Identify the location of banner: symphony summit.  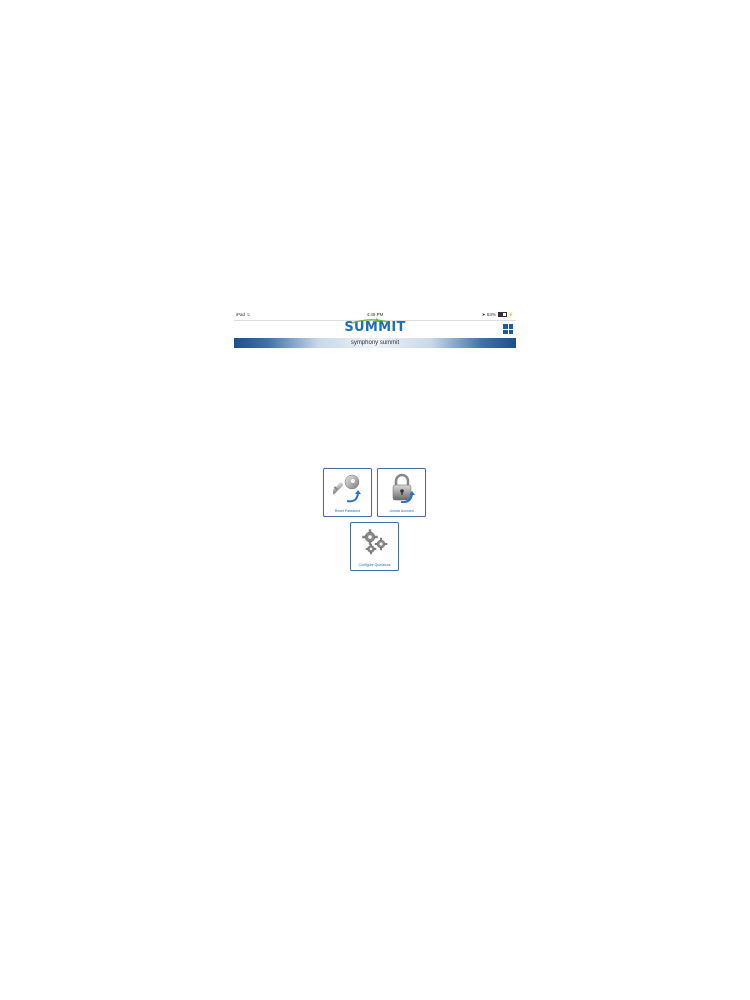
(375, 343).